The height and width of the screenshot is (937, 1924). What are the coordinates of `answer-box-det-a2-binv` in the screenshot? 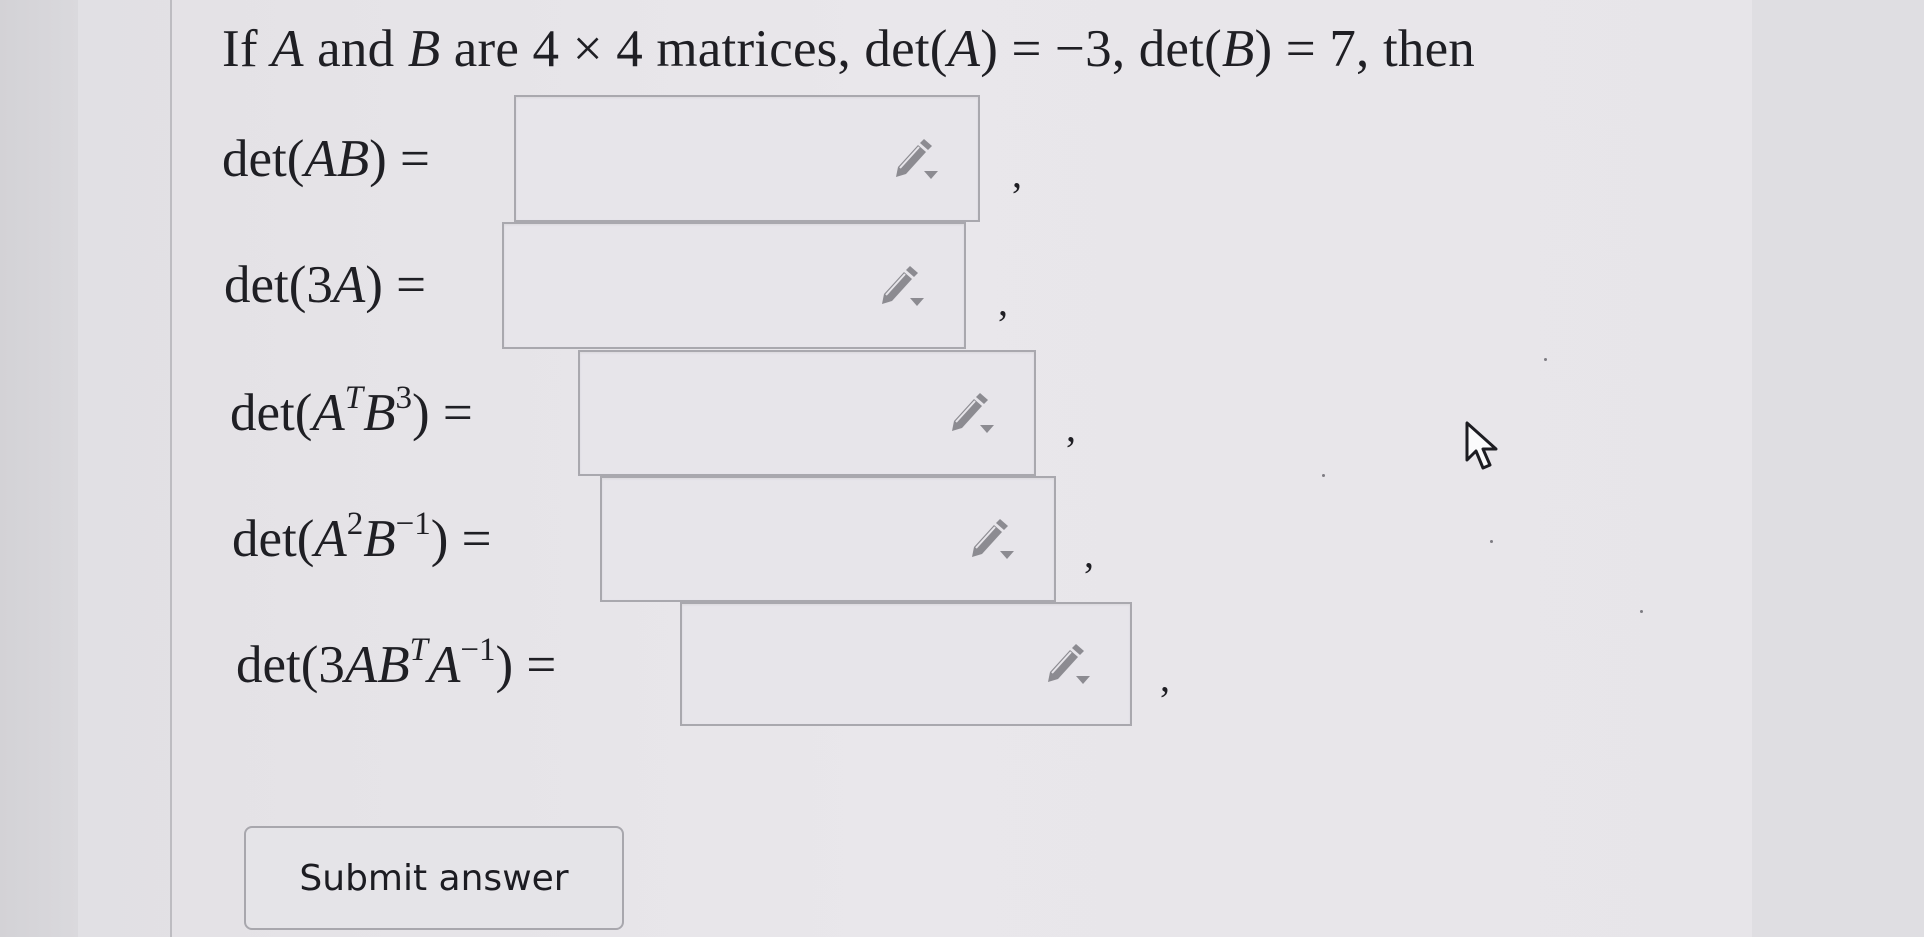 It's located at (828, 539).